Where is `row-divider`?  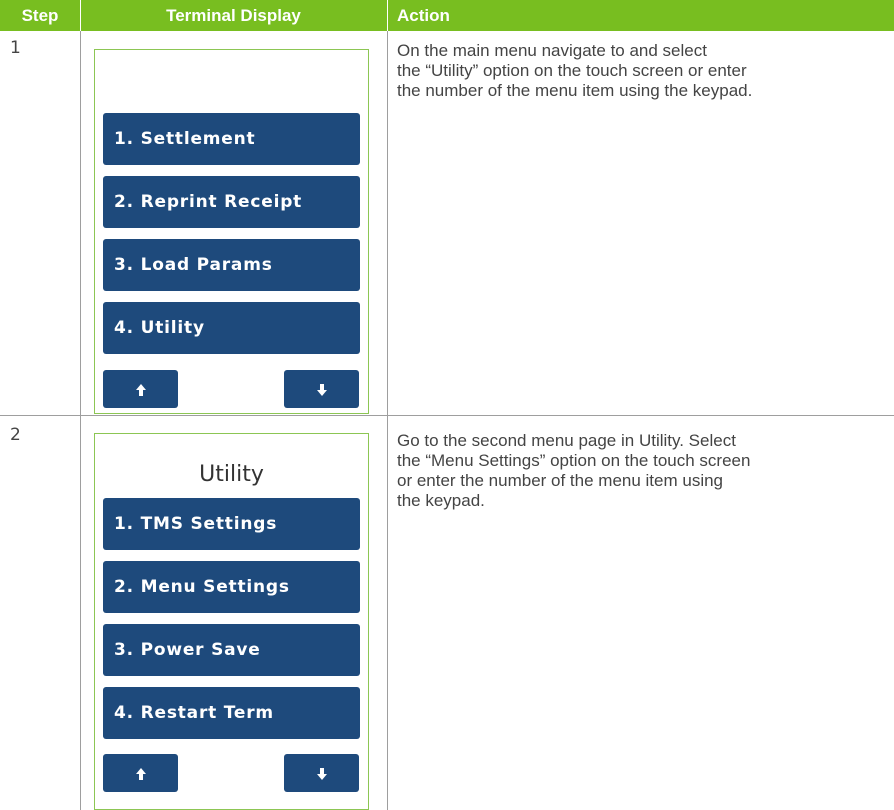
row-divider is located at coordinates (447, 415).